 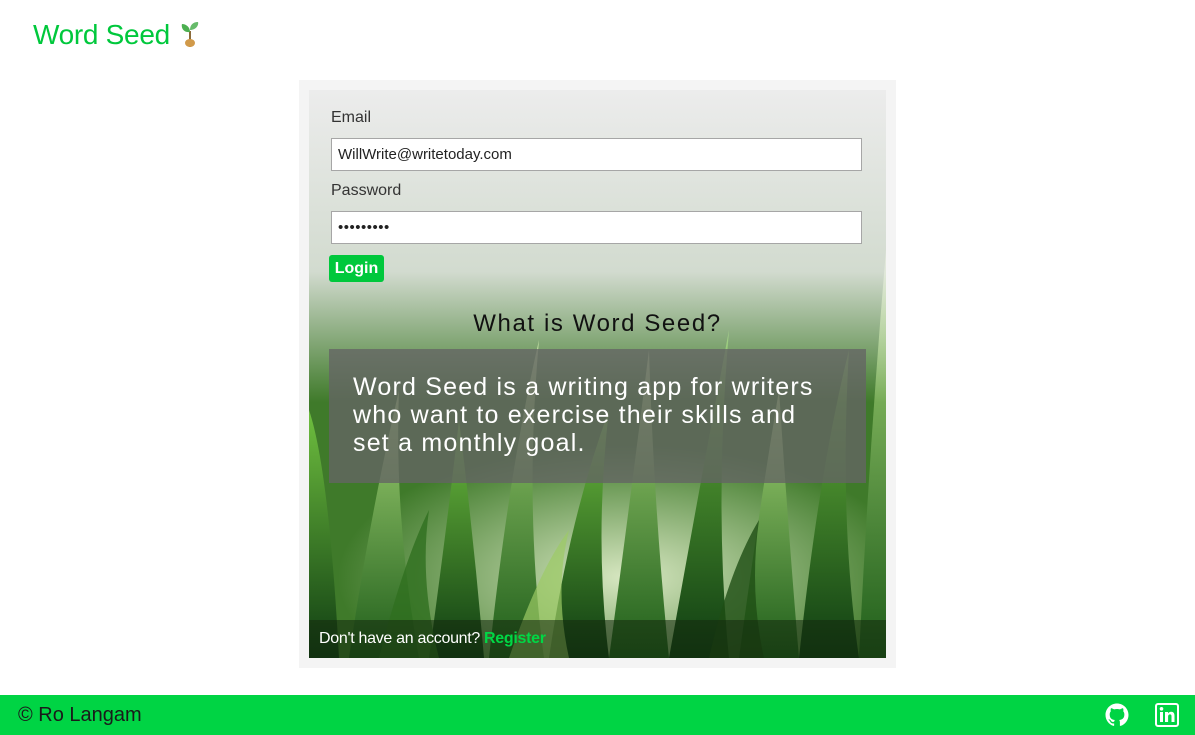 I want to click on brand-name: Word Seed, so click(x=101, y=34).